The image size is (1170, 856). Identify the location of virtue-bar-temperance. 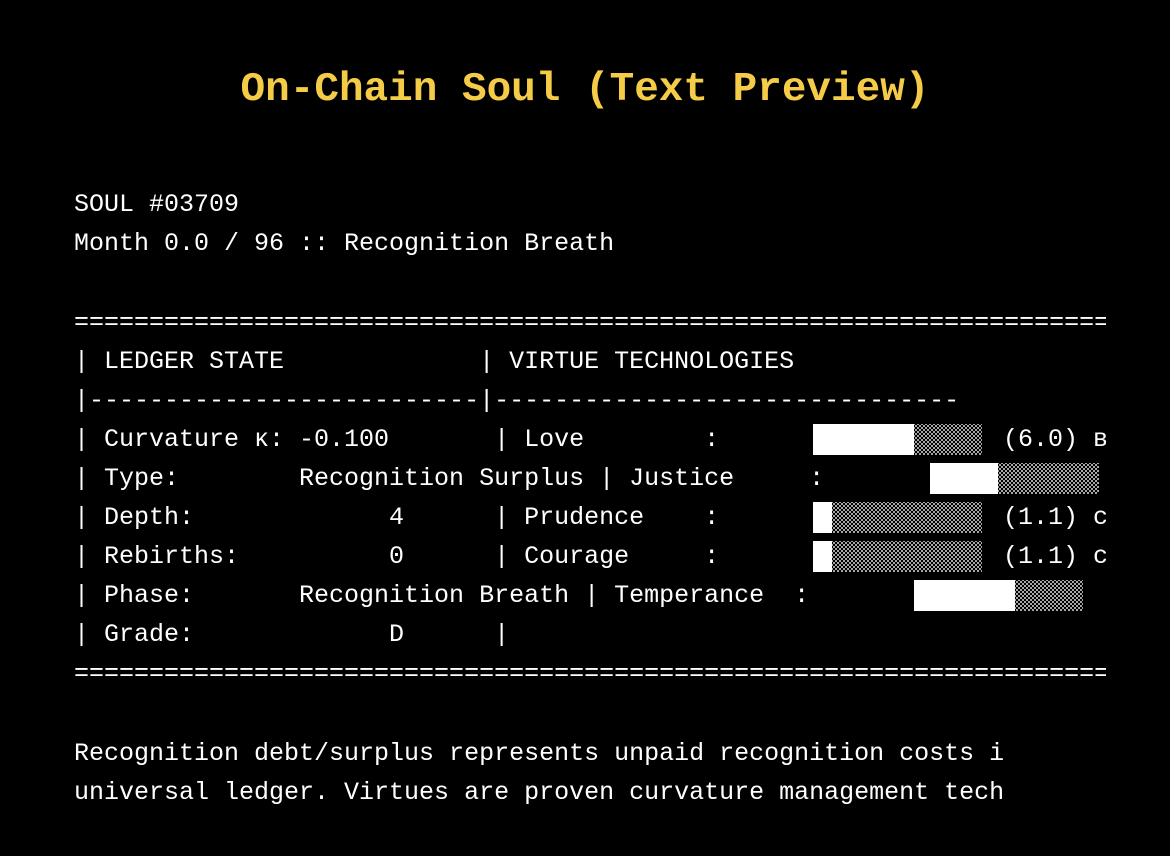
(998, 595).